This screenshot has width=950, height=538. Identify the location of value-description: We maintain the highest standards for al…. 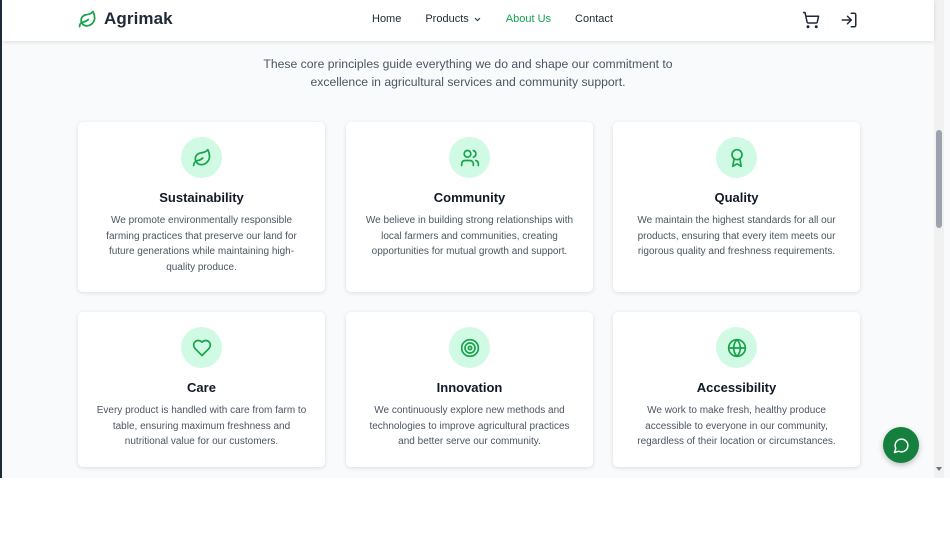
(736, 236).